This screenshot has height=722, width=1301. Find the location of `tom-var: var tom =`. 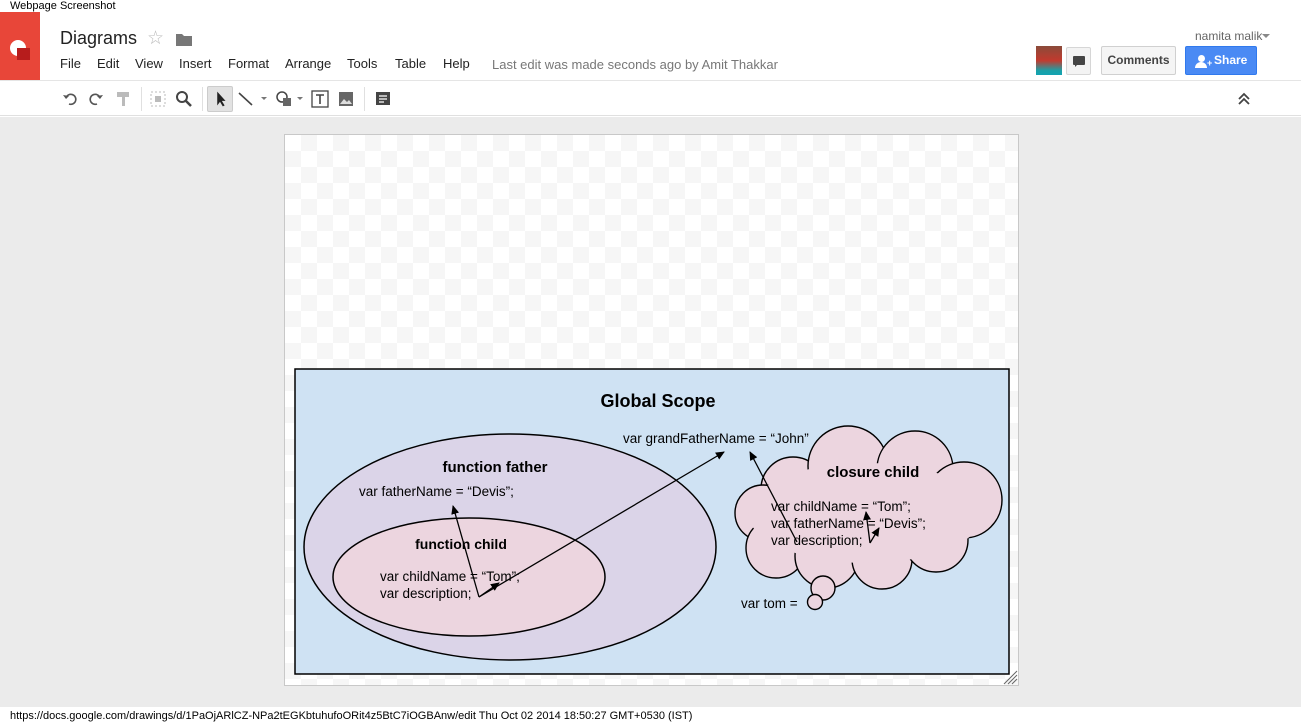

tom-var: var tom = is located at coordinates (769, 603).